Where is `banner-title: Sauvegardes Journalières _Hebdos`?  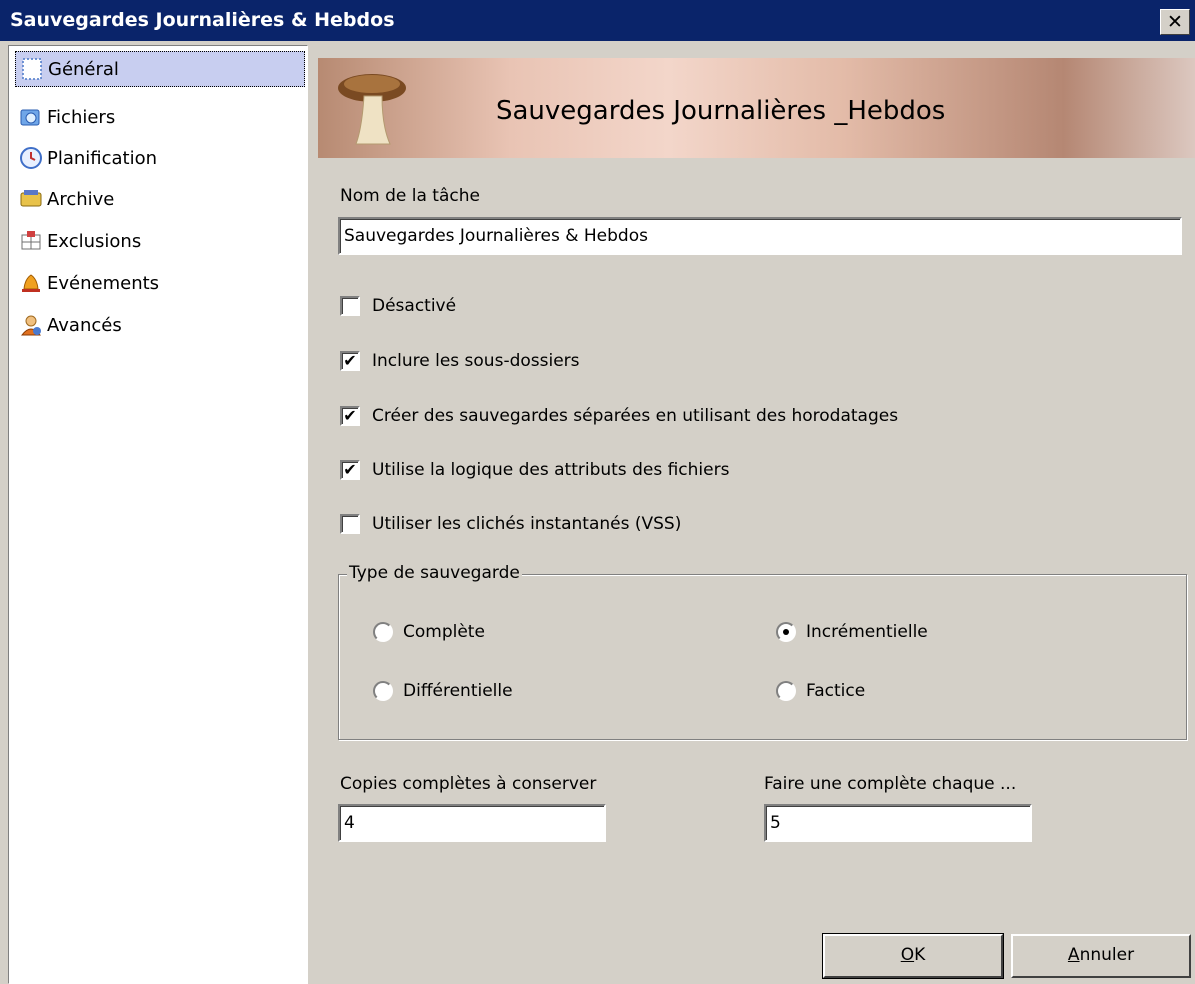 banner-title: Sauvegardes Journalières _Hebdos is located at coordinates (721, 111).